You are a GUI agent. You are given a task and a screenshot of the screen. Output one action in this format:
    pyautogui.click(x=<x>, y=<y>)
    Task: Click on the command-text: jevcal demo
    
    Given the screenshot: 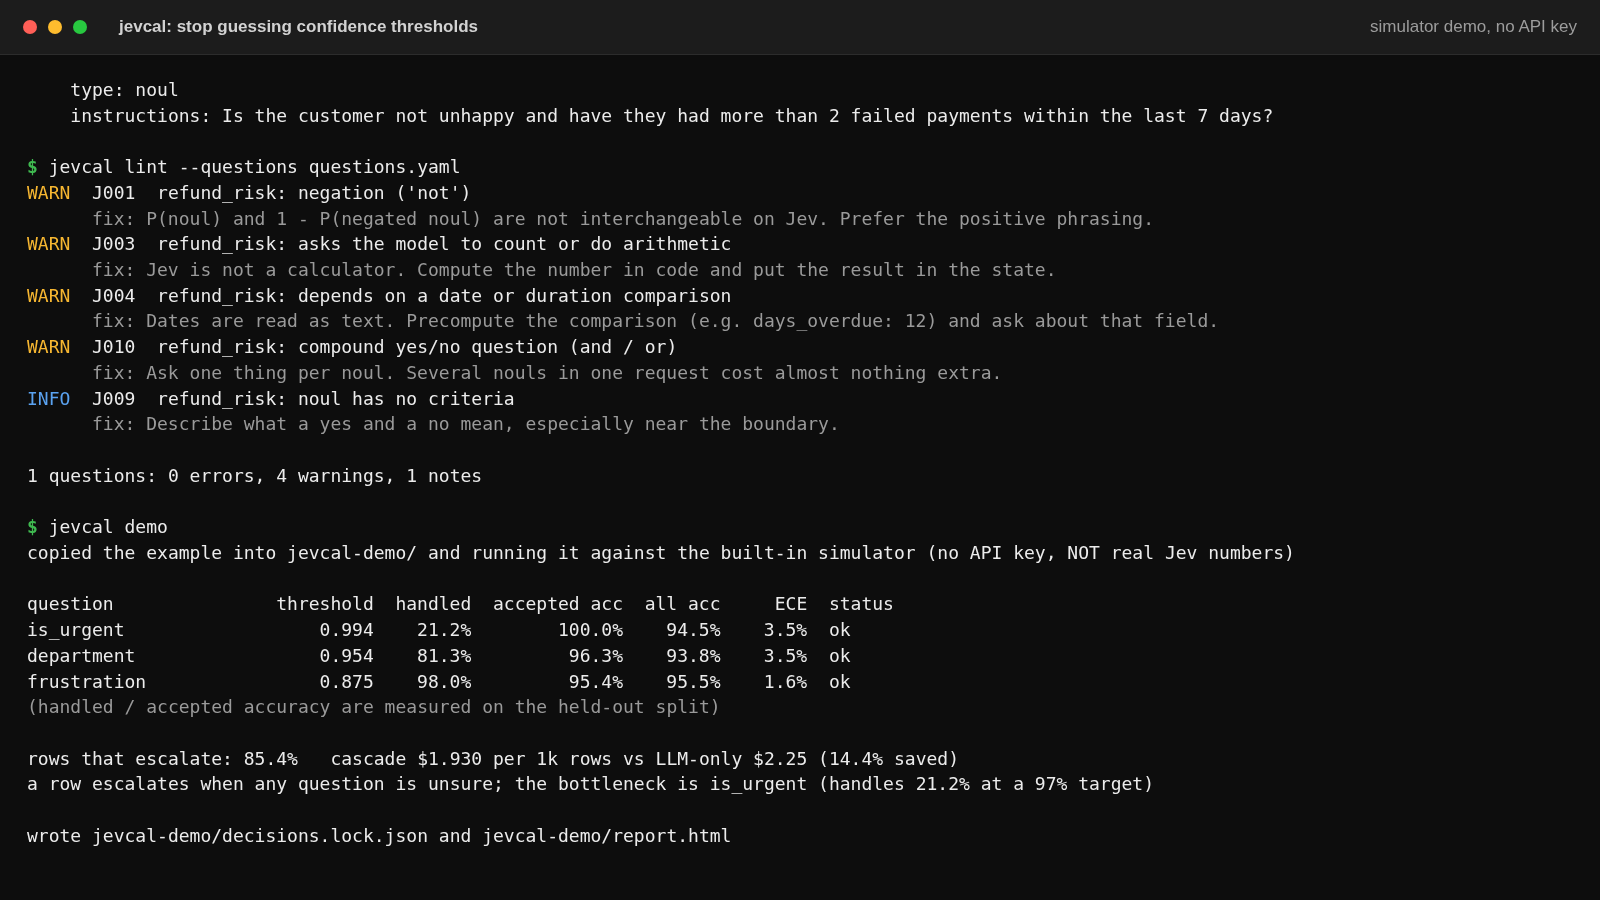 What is the action you would take?
    pyautogui.click(x=108, y=527)
    